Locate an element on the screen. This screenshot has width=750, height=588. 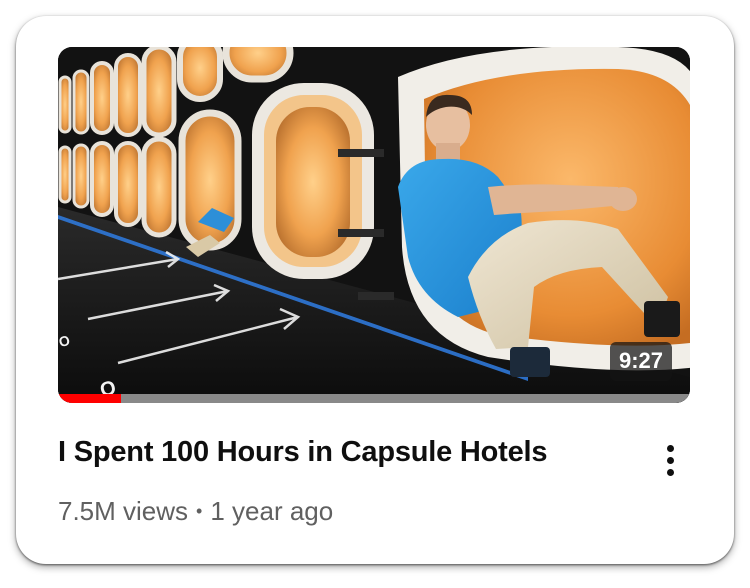
watch-progress-fill is located at coordinates (90, 398).